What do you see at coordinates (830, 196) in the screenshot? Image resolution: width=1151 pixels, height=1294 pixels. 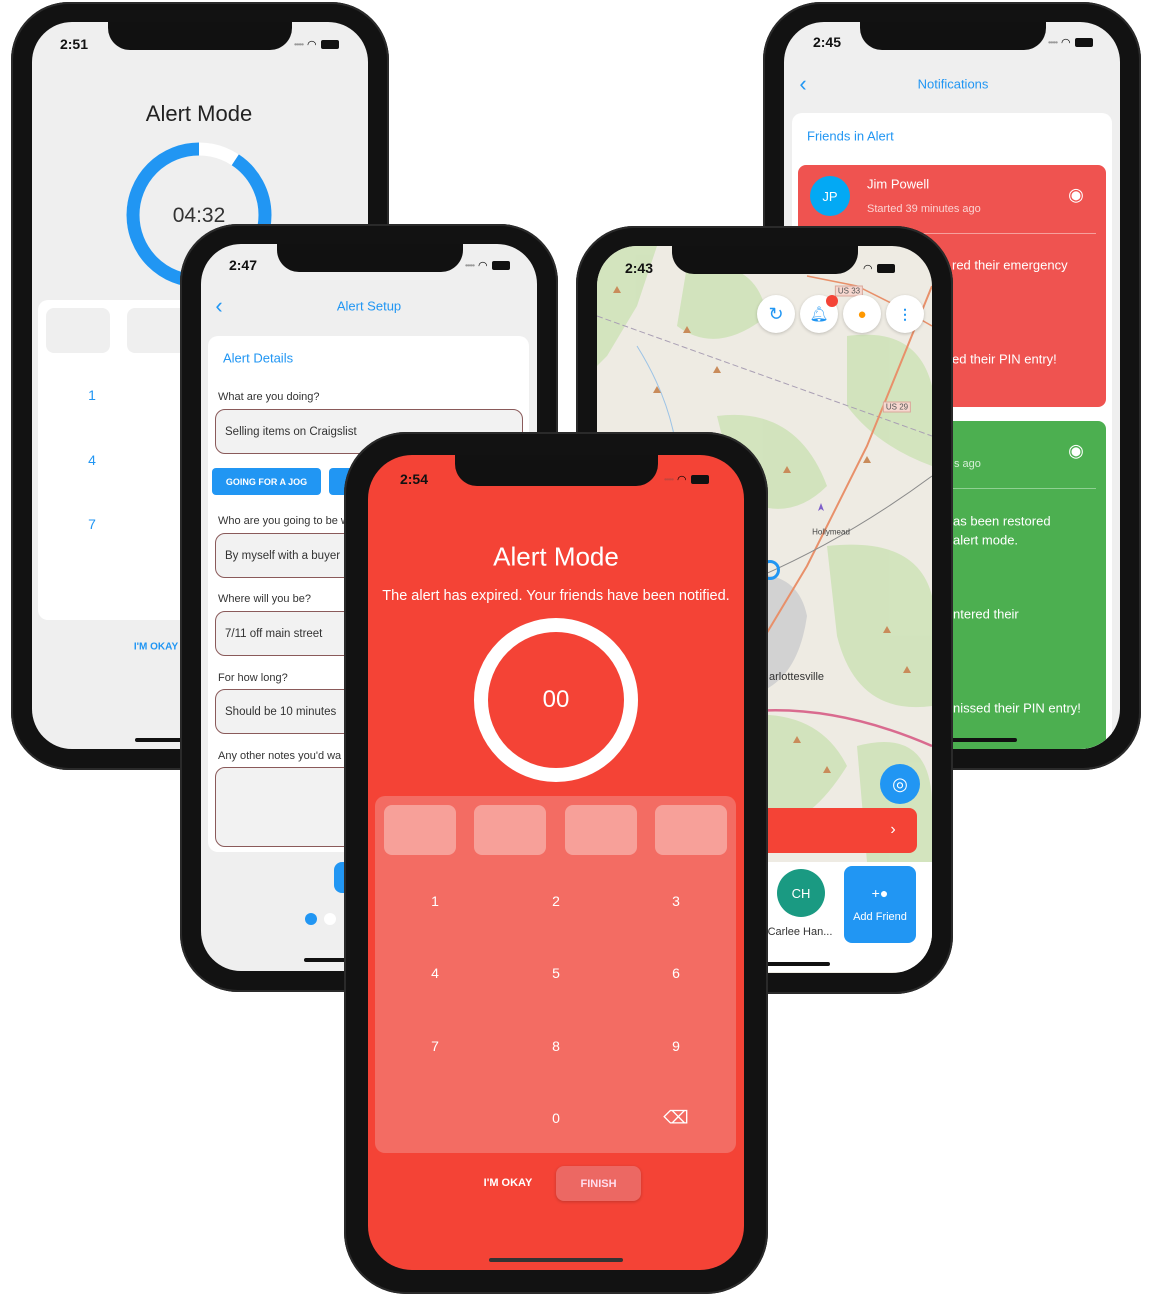 I see `avatar: JP` at bounding box center [830, 196].